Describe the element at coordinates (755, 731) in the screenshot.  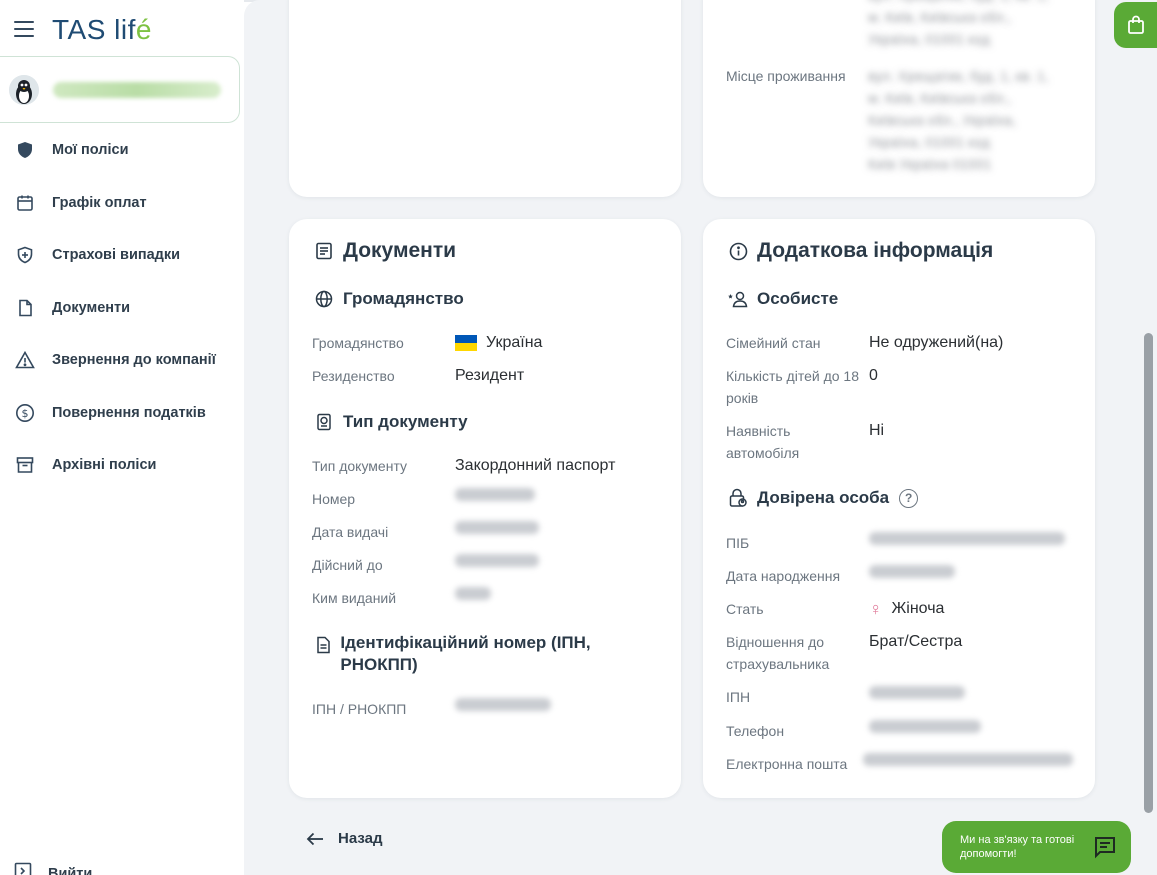
I see `phone-label: Телефон` at that location.